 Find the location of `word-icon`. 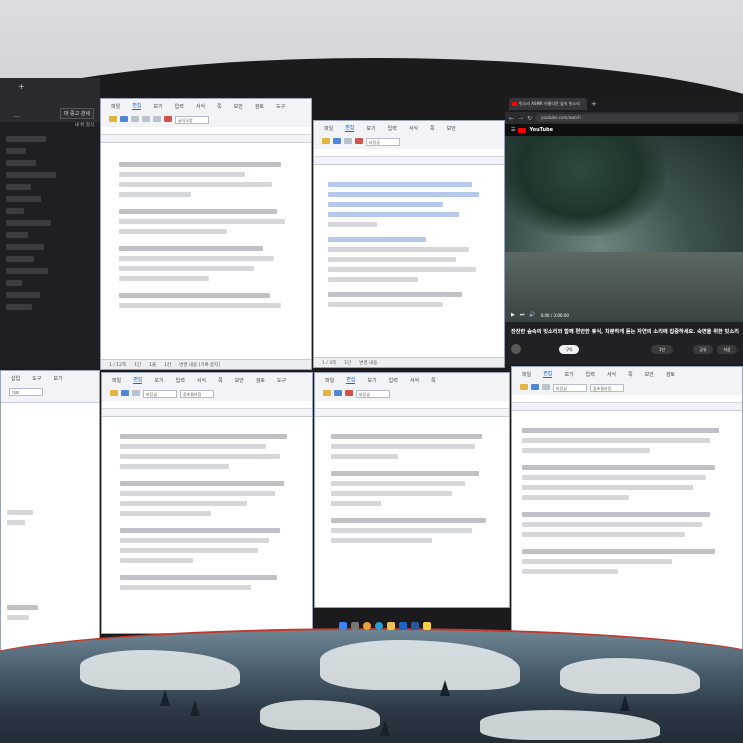

word-icon is located at coordinates (415, 626).